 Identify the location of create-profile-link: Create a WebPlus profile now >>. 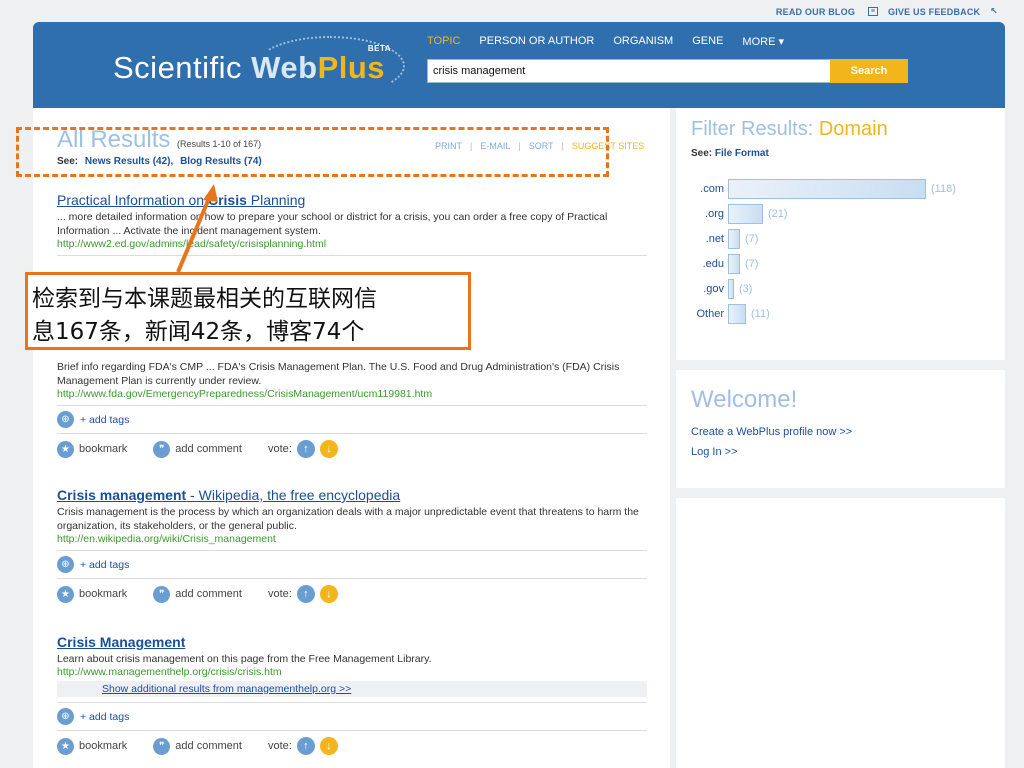
(771, 432).